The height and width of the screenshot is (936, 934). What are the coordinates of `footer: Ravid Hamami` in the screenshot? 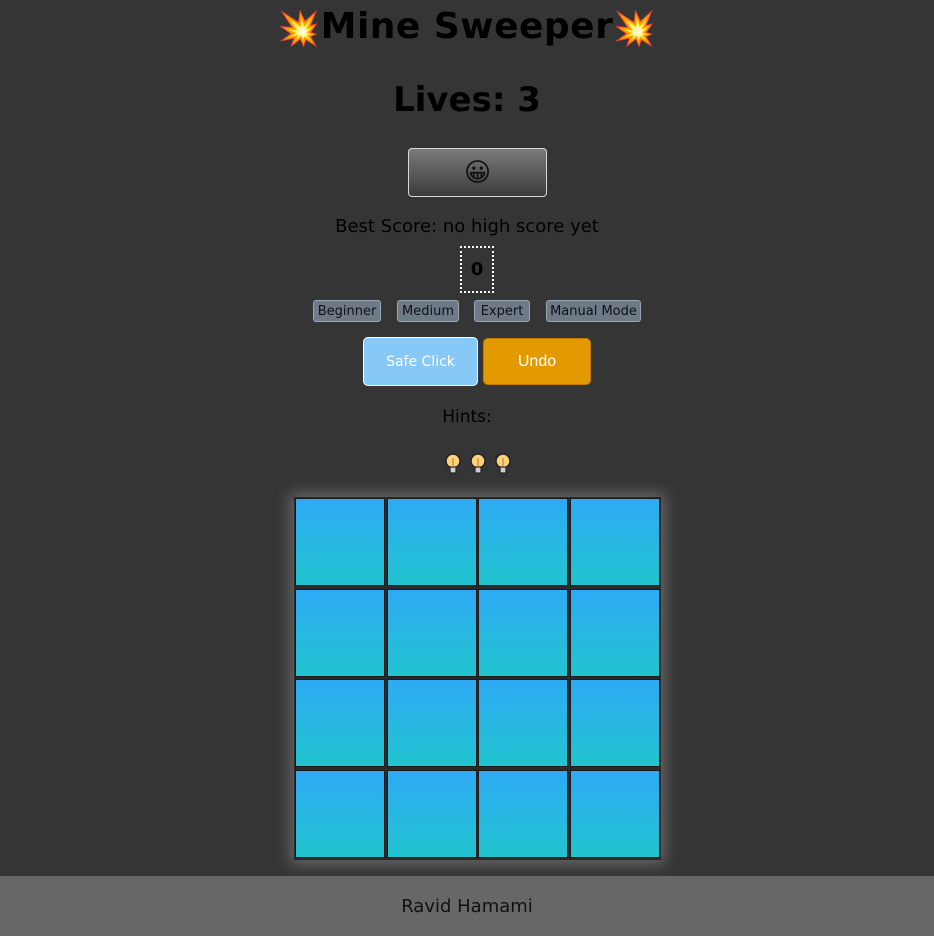 It's located at (467, 906).